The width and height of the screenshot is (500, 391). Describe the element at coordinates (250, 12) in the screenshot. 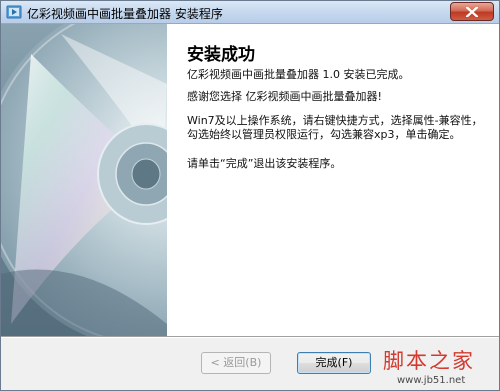

I see `title-bar: 亿彩视频画中画批量叠加器 安装程序` at that location.